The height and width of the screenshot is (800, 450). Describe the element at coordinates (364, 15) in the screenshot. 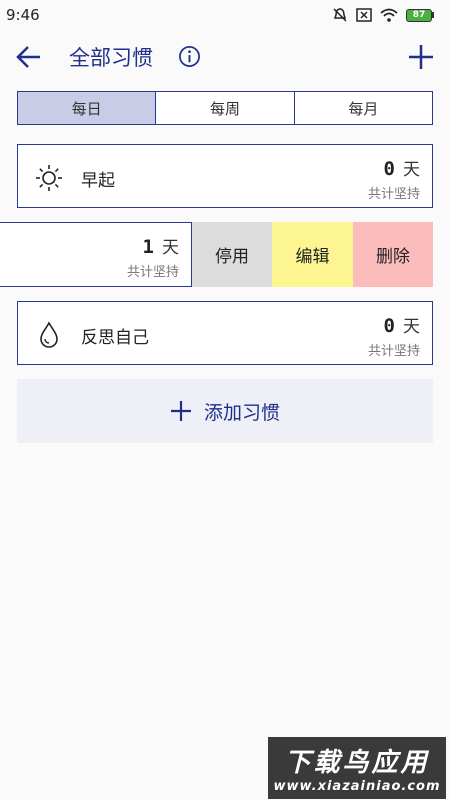

I see `sim-x-icon` at that location.